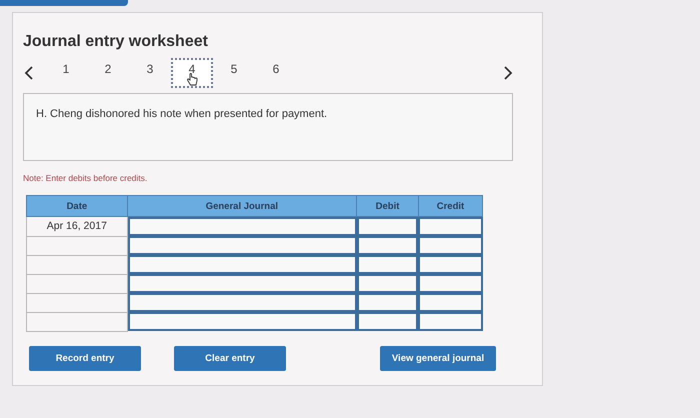  I want to click on column-header: Debit, so click(387, 206).